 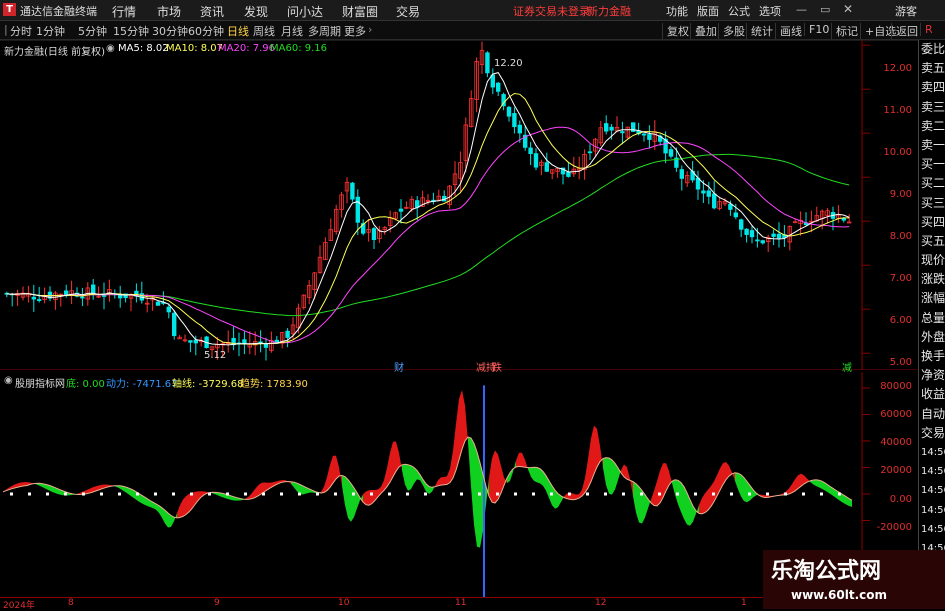 I want to click on quote-field-20: 交易, so click(x=932, y=433).